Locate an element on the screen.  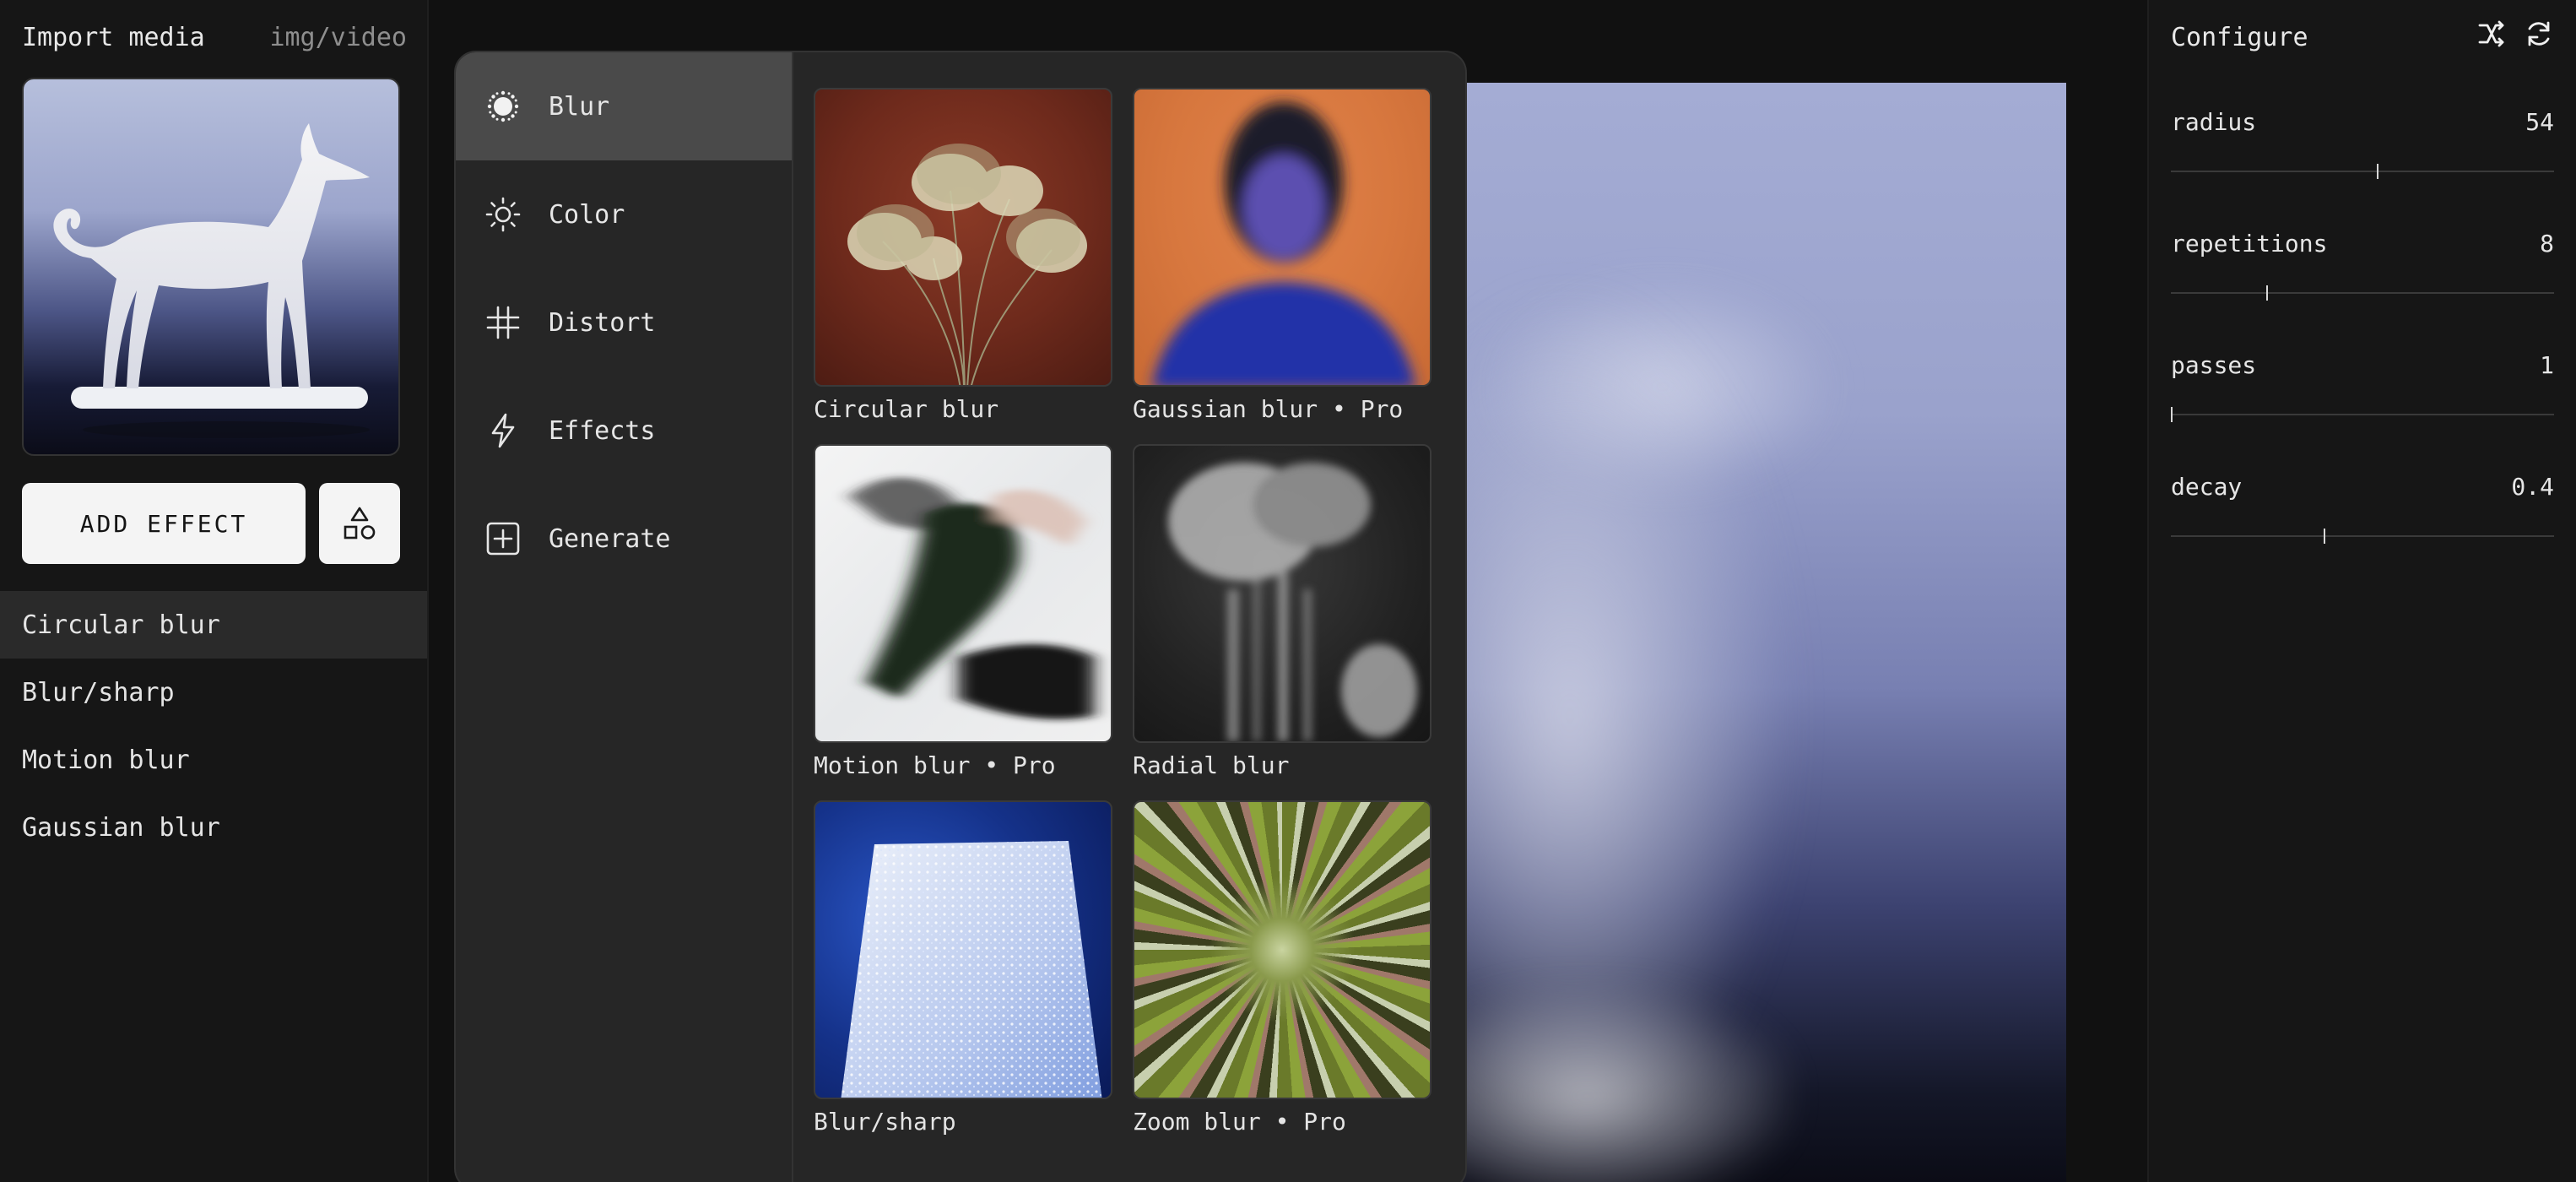
param-value: 0.4 is located at coordinates (2532, 487).